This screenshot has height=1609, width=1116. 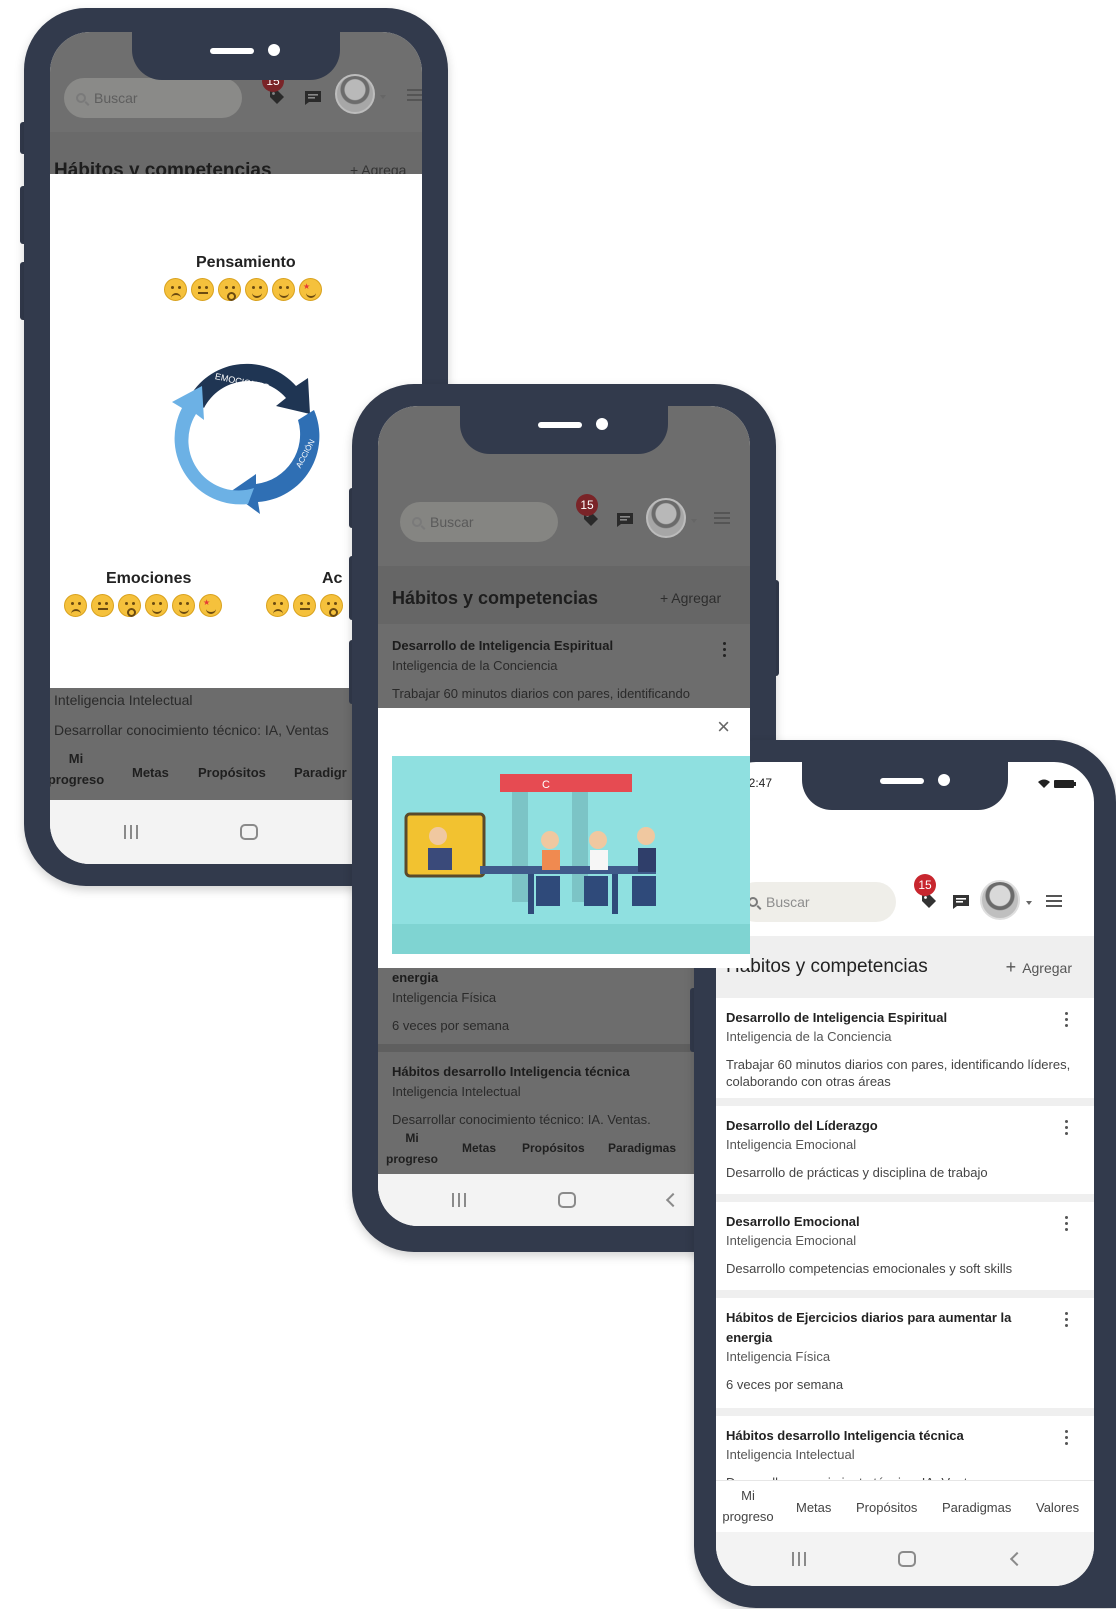 I want to click on tab-paradigmas: Paradigr, so click(x=320, y=772).